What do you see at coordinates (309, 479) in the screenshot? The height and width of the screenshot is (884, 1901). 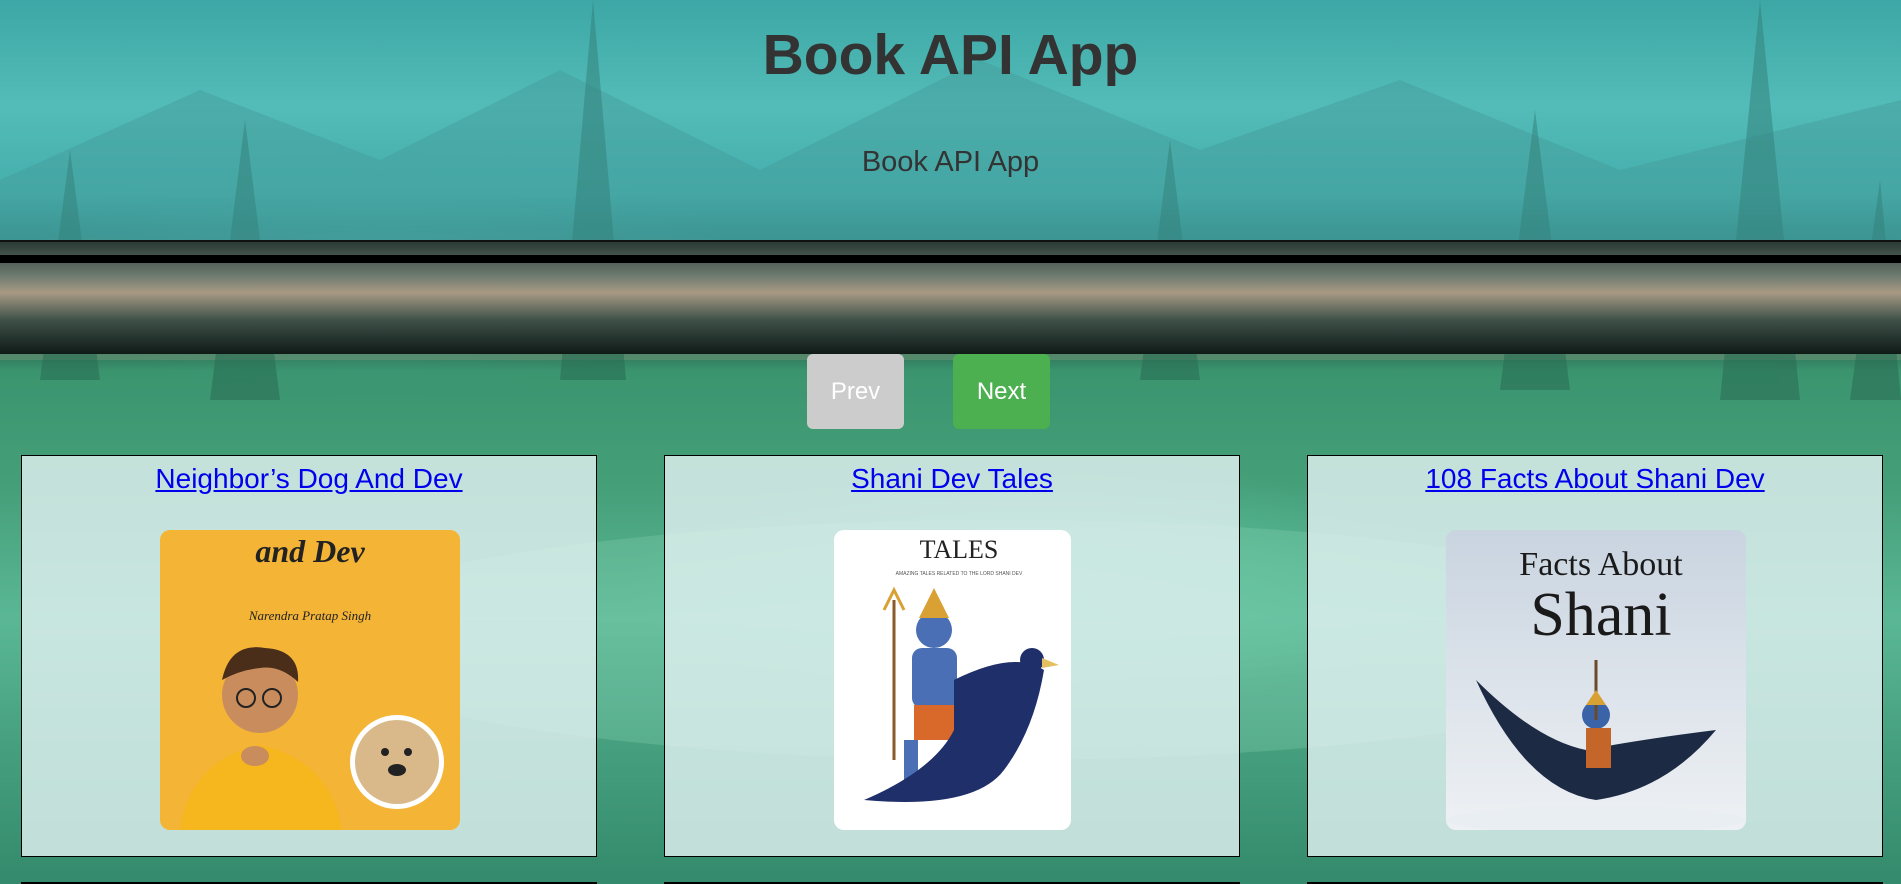 I see `book-title-link: Neighbor’s Dog And Dev` at bounding box center [309, 479].